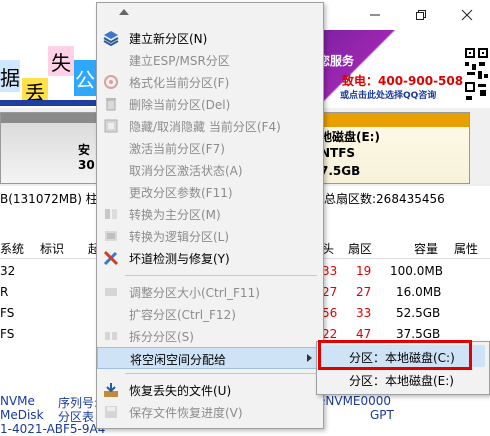 The image size is (490, 436). I want to click on split-icon, so click(111, 336).